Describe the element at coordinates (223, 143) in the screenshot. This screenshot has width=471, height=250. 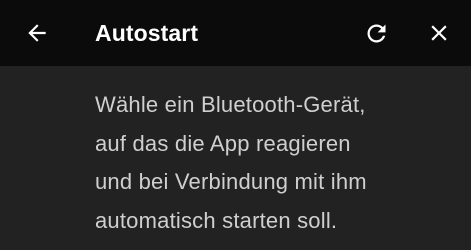
I see `description-line: auf das die App reagieren` at that location.